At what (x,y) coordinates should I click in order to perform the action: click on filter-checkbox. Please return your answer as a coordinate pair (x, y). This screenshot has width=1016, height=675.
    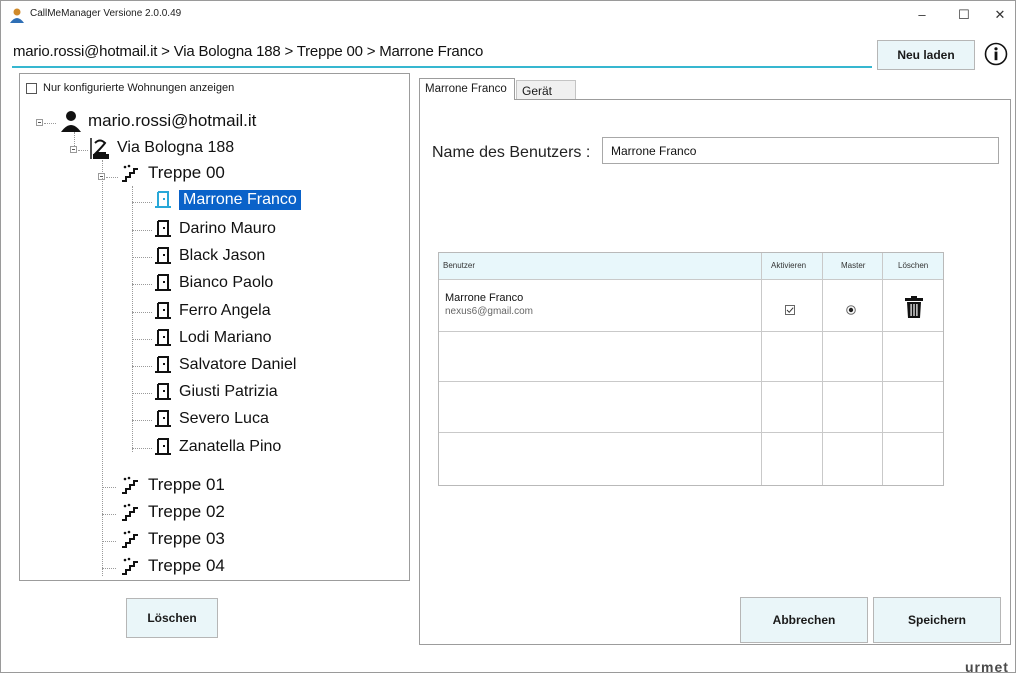
    Looking at the image, I should click on (31, 88).